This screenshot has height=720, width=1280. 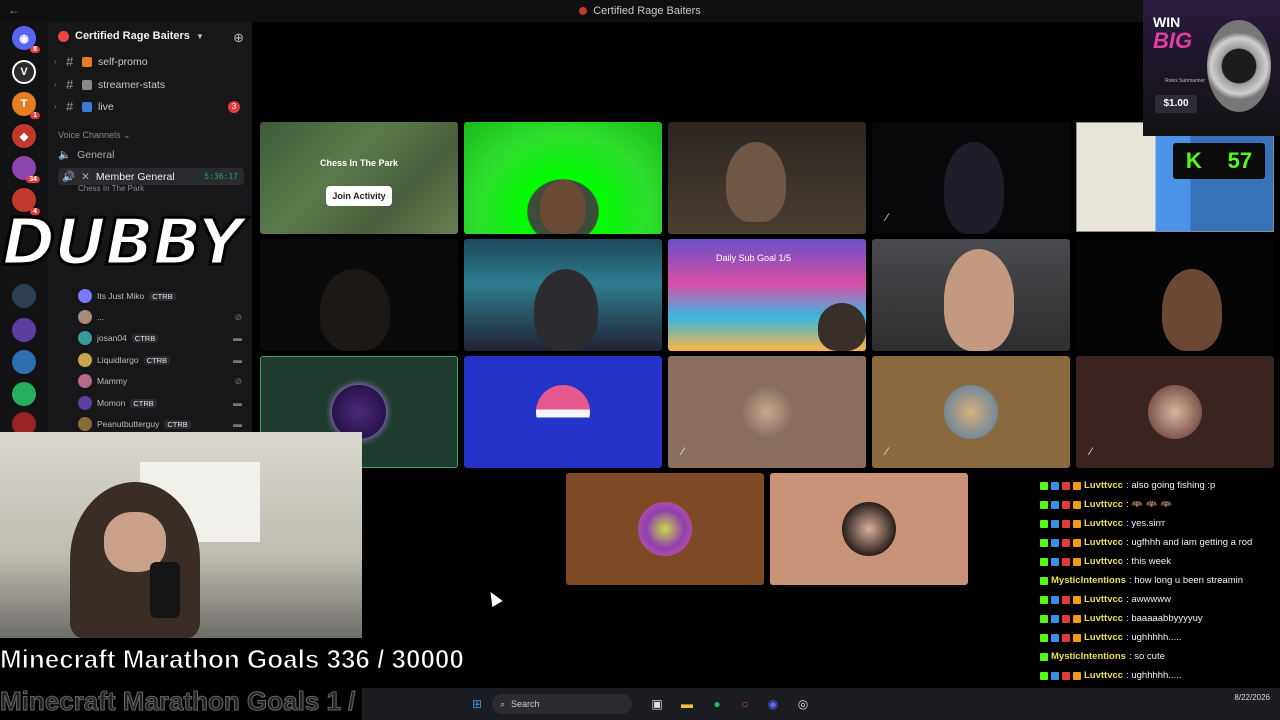 I want to click on channel-streamer-stats: › # streamer-stats, so click(x=149, y=84).